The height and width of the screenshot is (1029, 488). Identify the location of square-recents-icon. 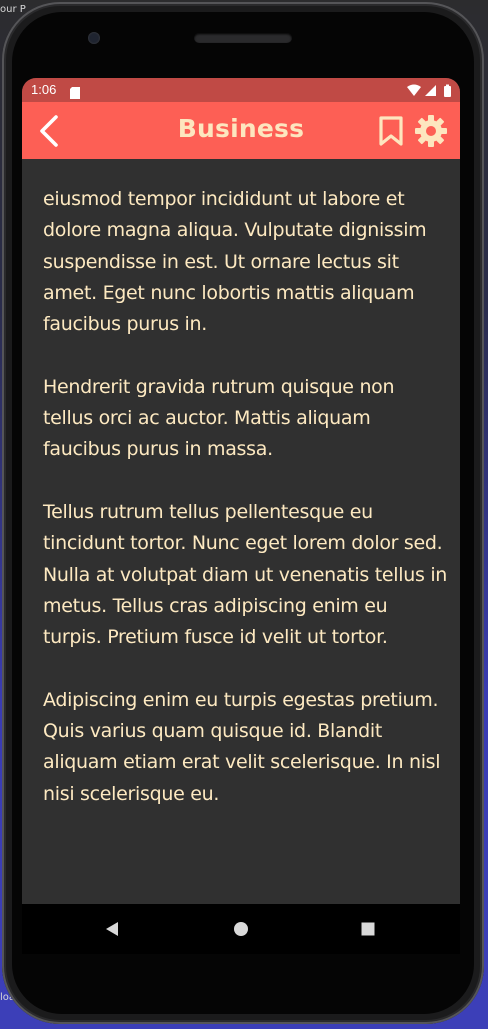
(368, 929).